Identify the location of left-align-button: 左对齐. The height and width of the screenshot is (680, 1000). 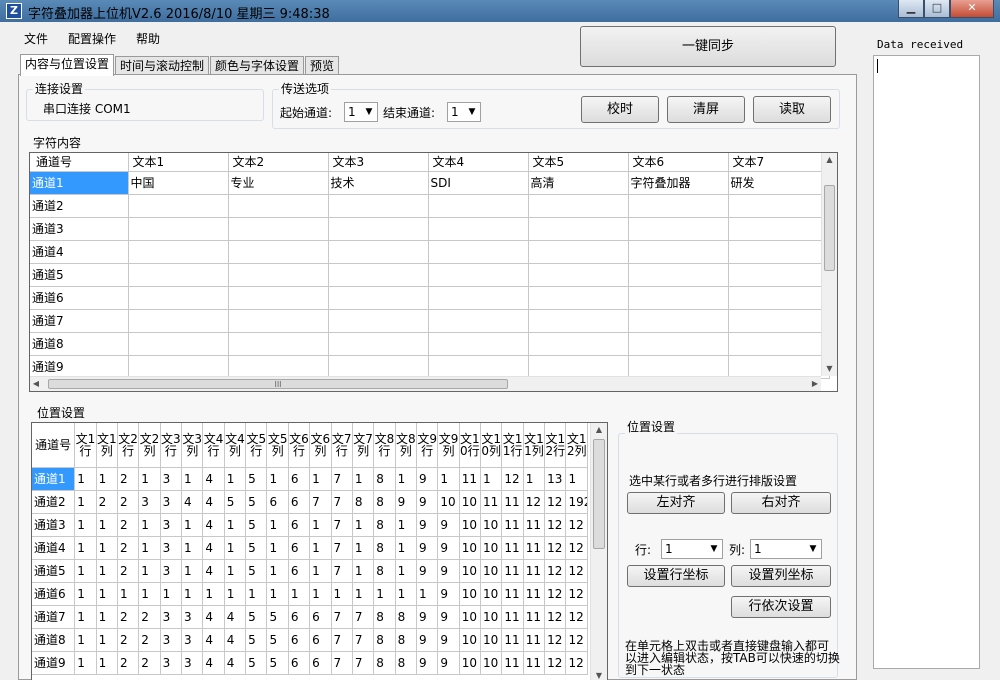
(676, 503).